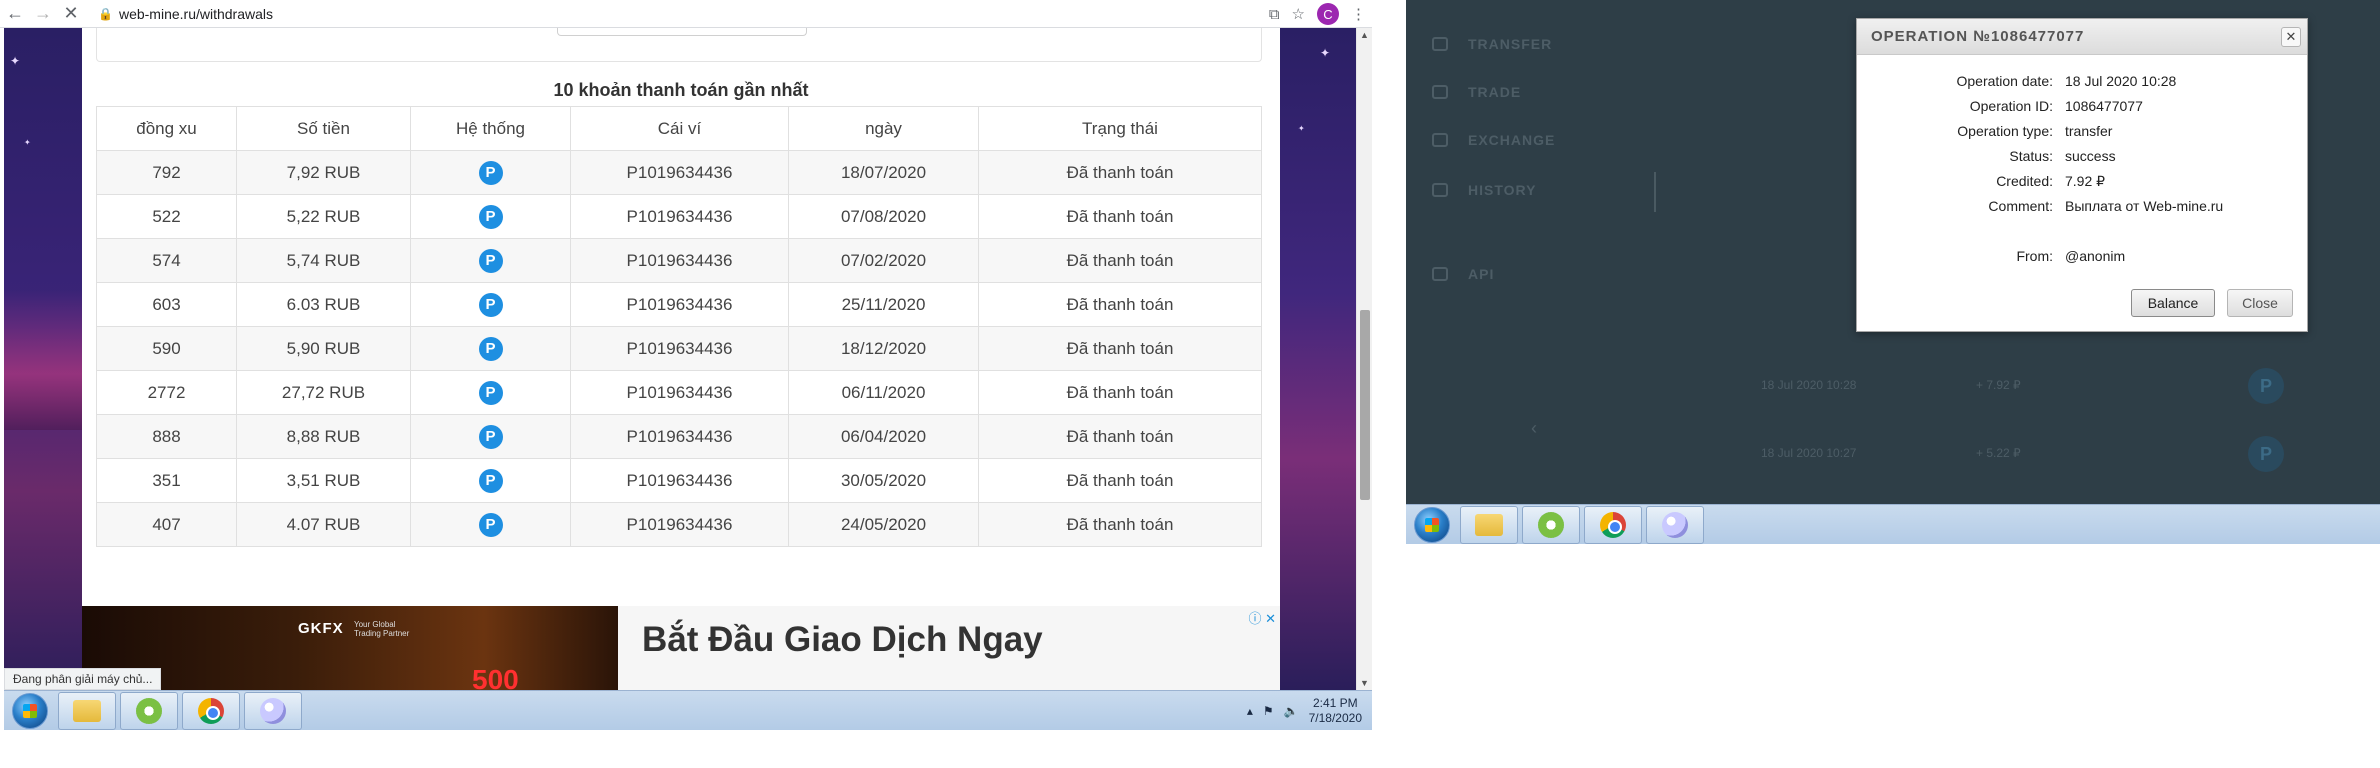 The height and width of the screenshot is (768, 2380). I want to click on cell-coins: 603, so click(166, 304).